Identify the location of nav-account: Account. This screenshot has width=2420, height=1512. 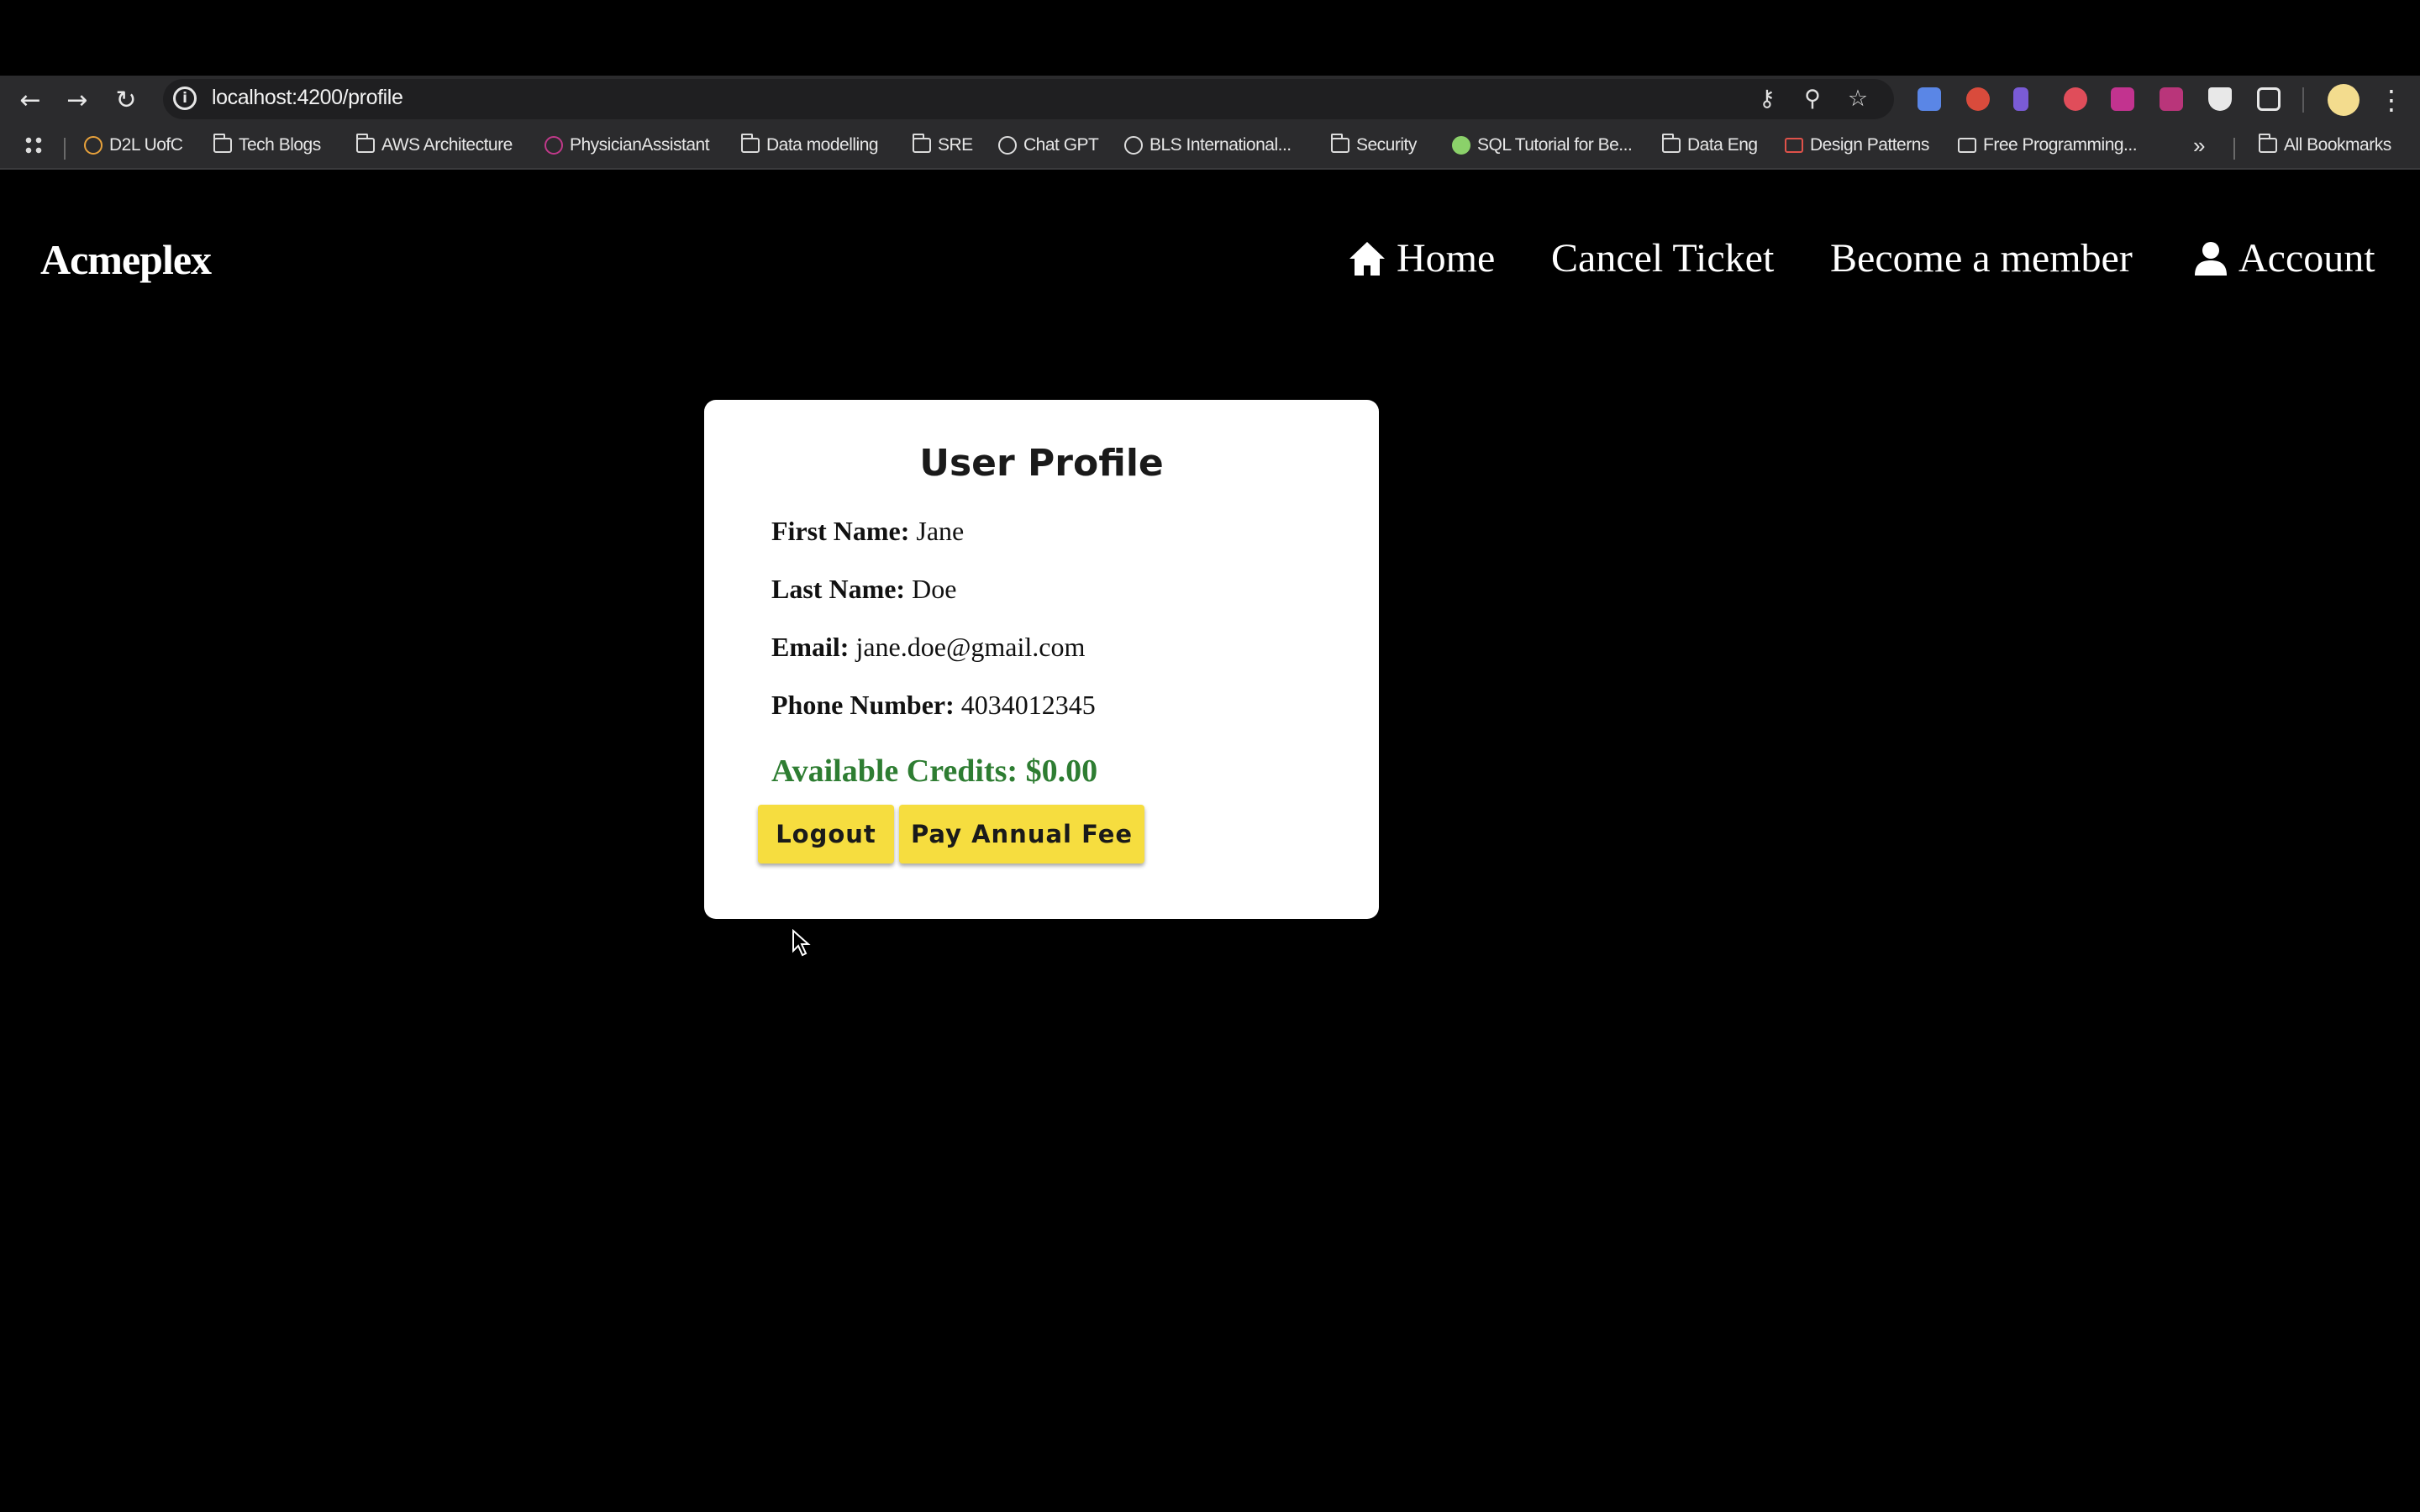
(2284, 258).